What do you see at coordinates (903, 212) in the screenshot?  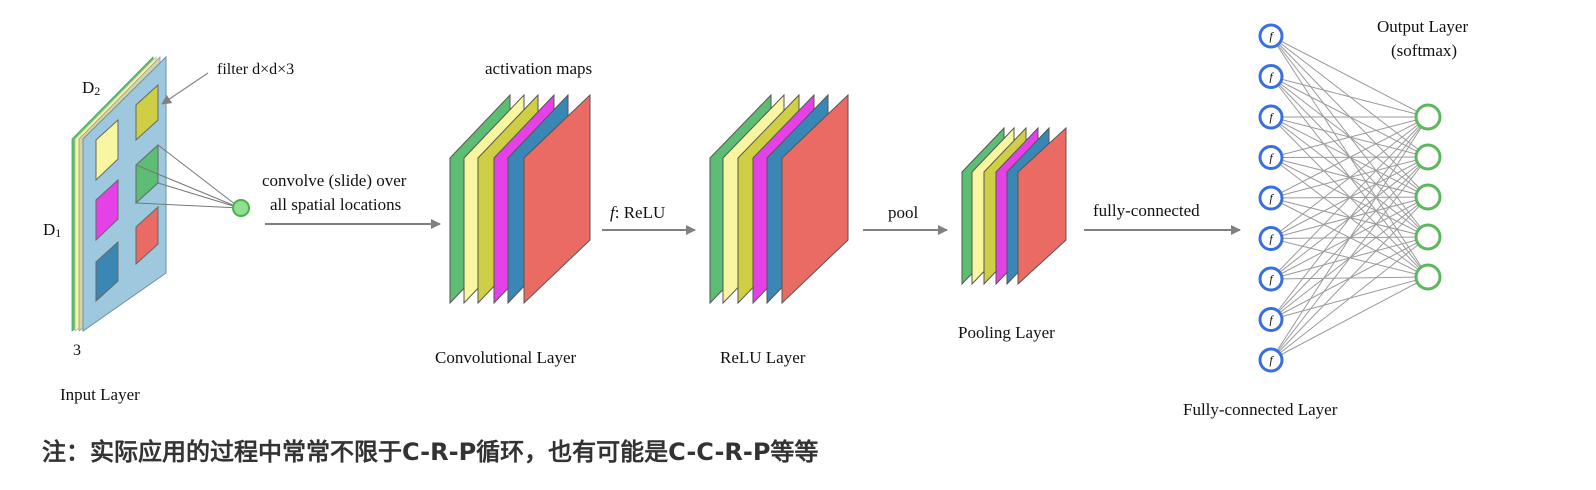 I see `pool-label: pool` at bounding box center [903, 212].